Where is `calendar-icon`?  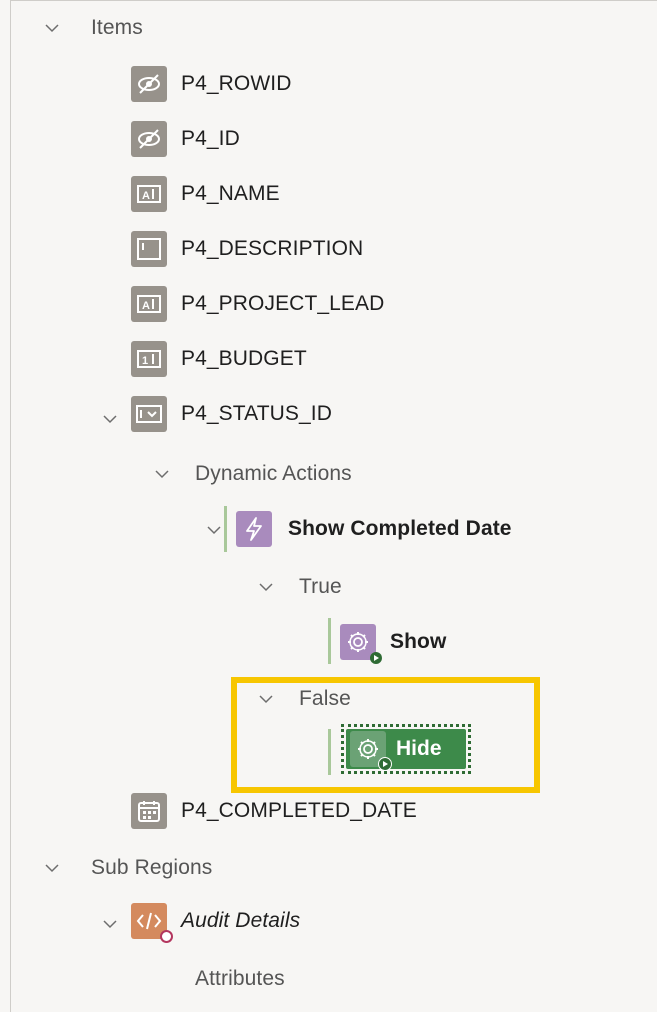
calendar-icon is located at coordinates (149, 811).